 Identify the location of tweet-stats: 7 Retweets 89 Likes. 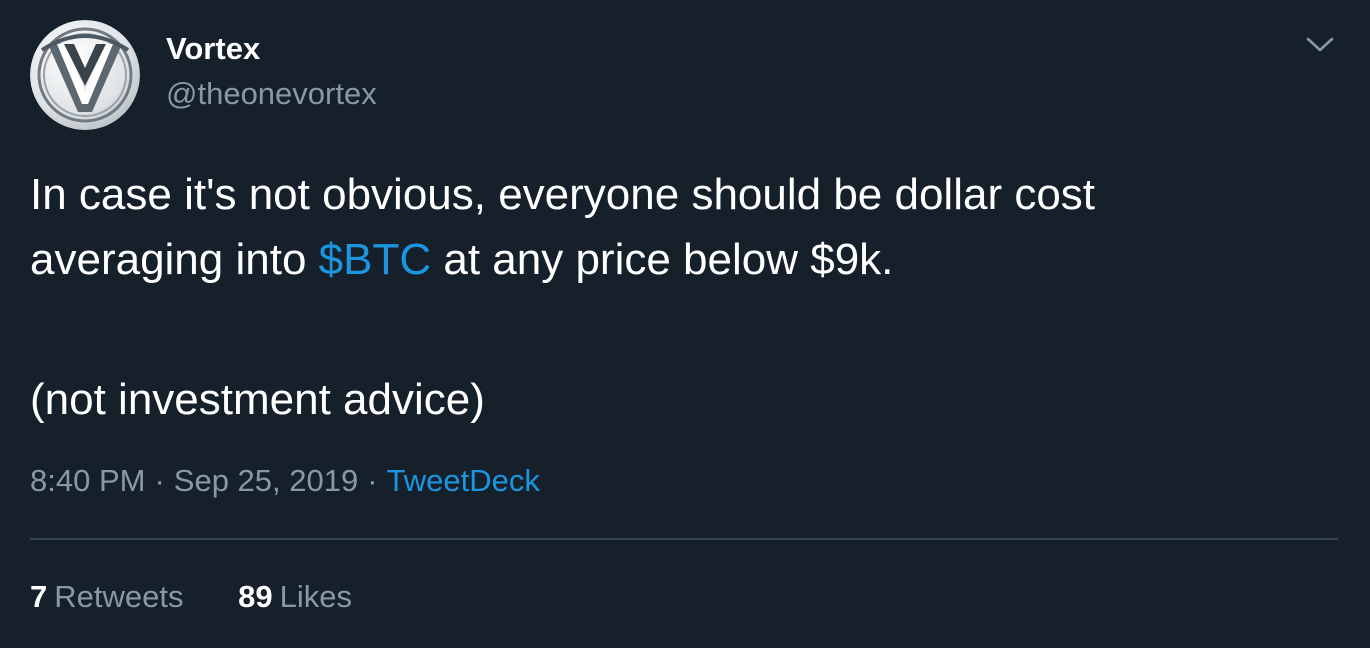
(191, 597).